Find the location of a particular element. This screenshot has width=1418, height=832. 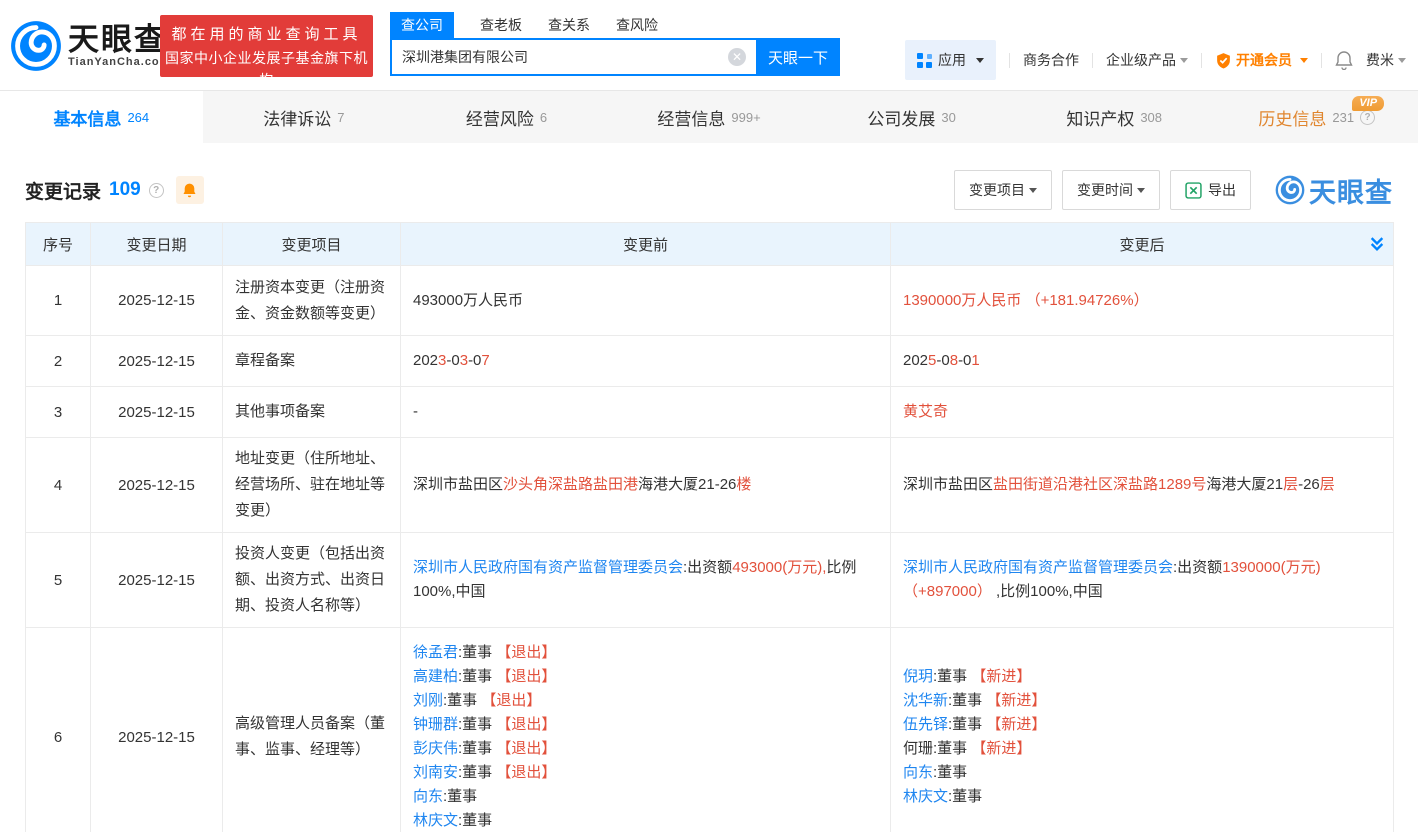

highlighted-text: 层 is located at coordinates (1327, 484).